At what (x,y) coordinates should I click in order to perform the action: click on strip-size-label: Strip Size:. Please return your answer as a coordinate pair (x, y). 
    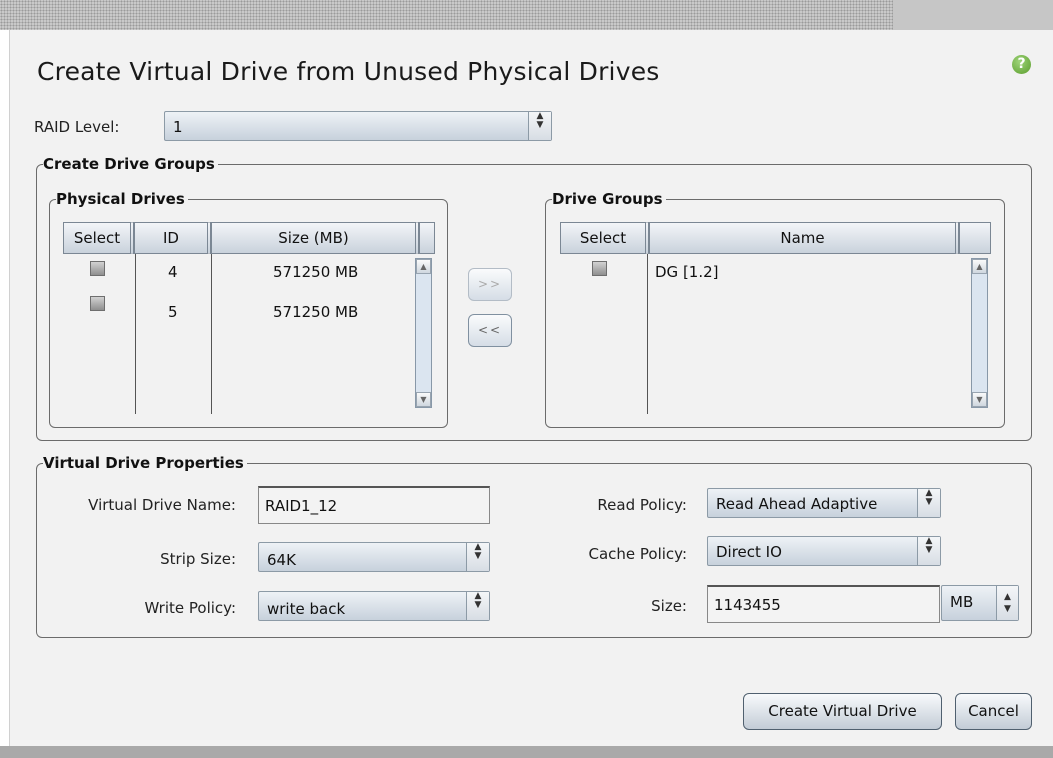
    Looking at the image, I should click on (198, 559).